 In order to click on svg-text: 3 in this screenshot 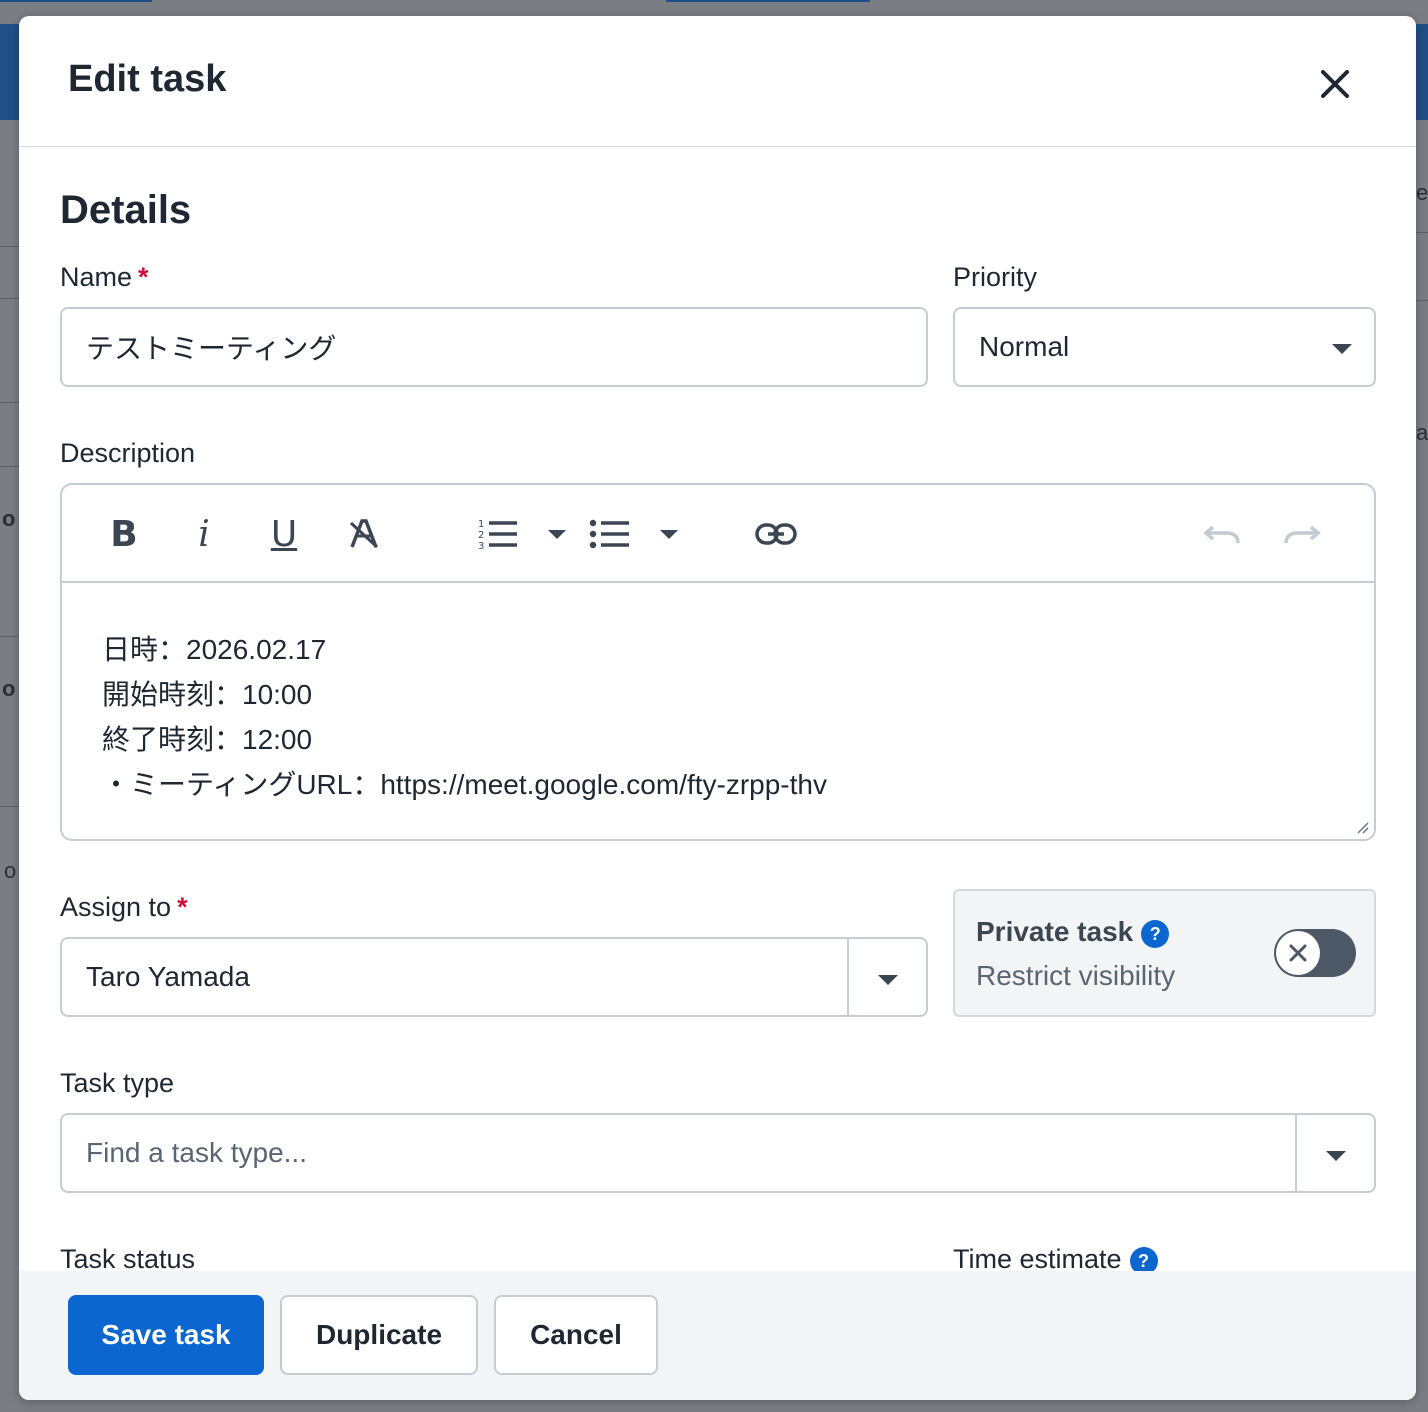, I will do `click(481, 546)`.